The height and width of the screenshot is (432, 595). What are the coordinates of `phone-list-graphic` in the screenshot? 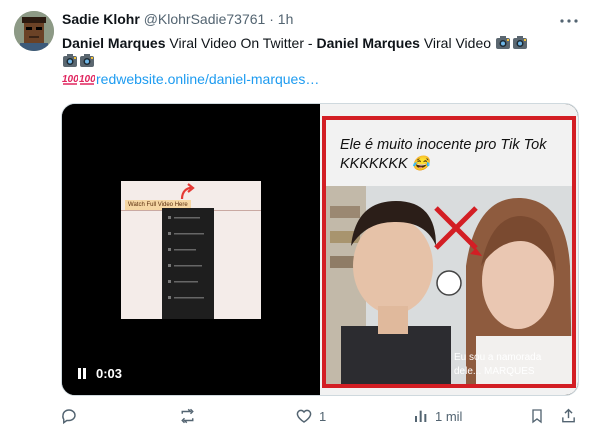 It's located at (186, 257).